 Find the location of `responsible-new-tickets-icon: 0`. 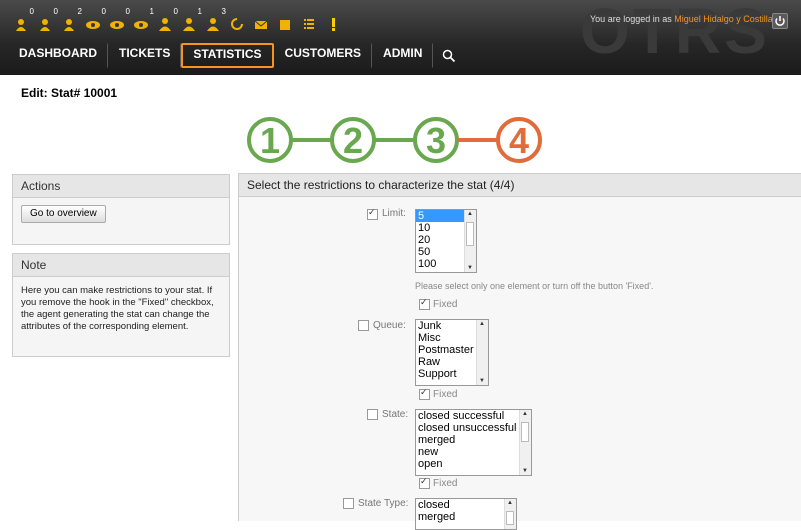

responsible-new-tickets-icon: 0 is located at coordinates (166, 19).